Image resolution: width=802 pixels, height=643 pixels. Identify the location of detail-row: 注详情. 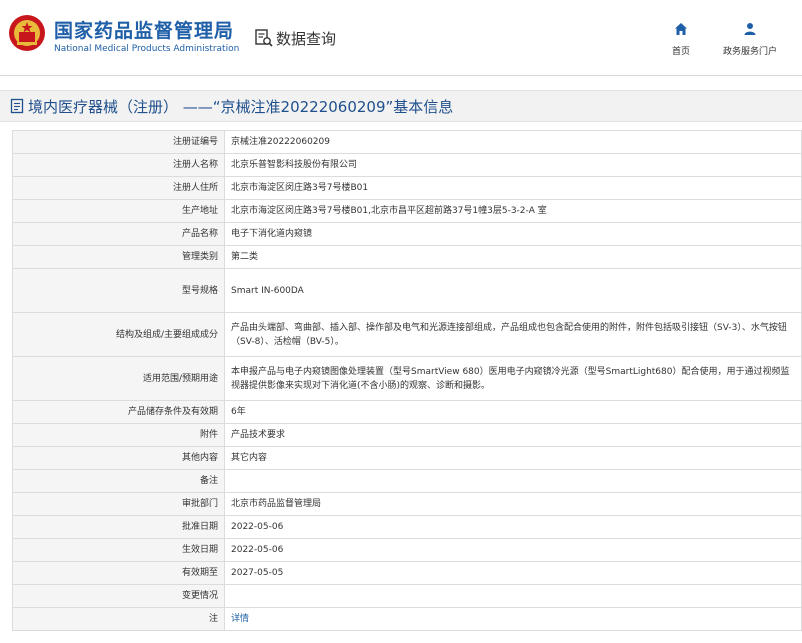
(407, 619).